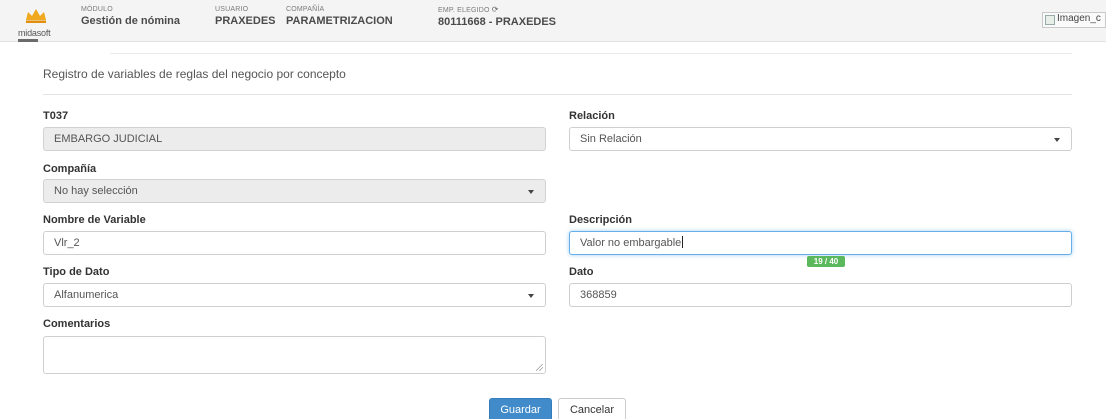 The height and width of the screenshot is (419, 1106). I want to click on data-value: 368859, so click(598, 295).